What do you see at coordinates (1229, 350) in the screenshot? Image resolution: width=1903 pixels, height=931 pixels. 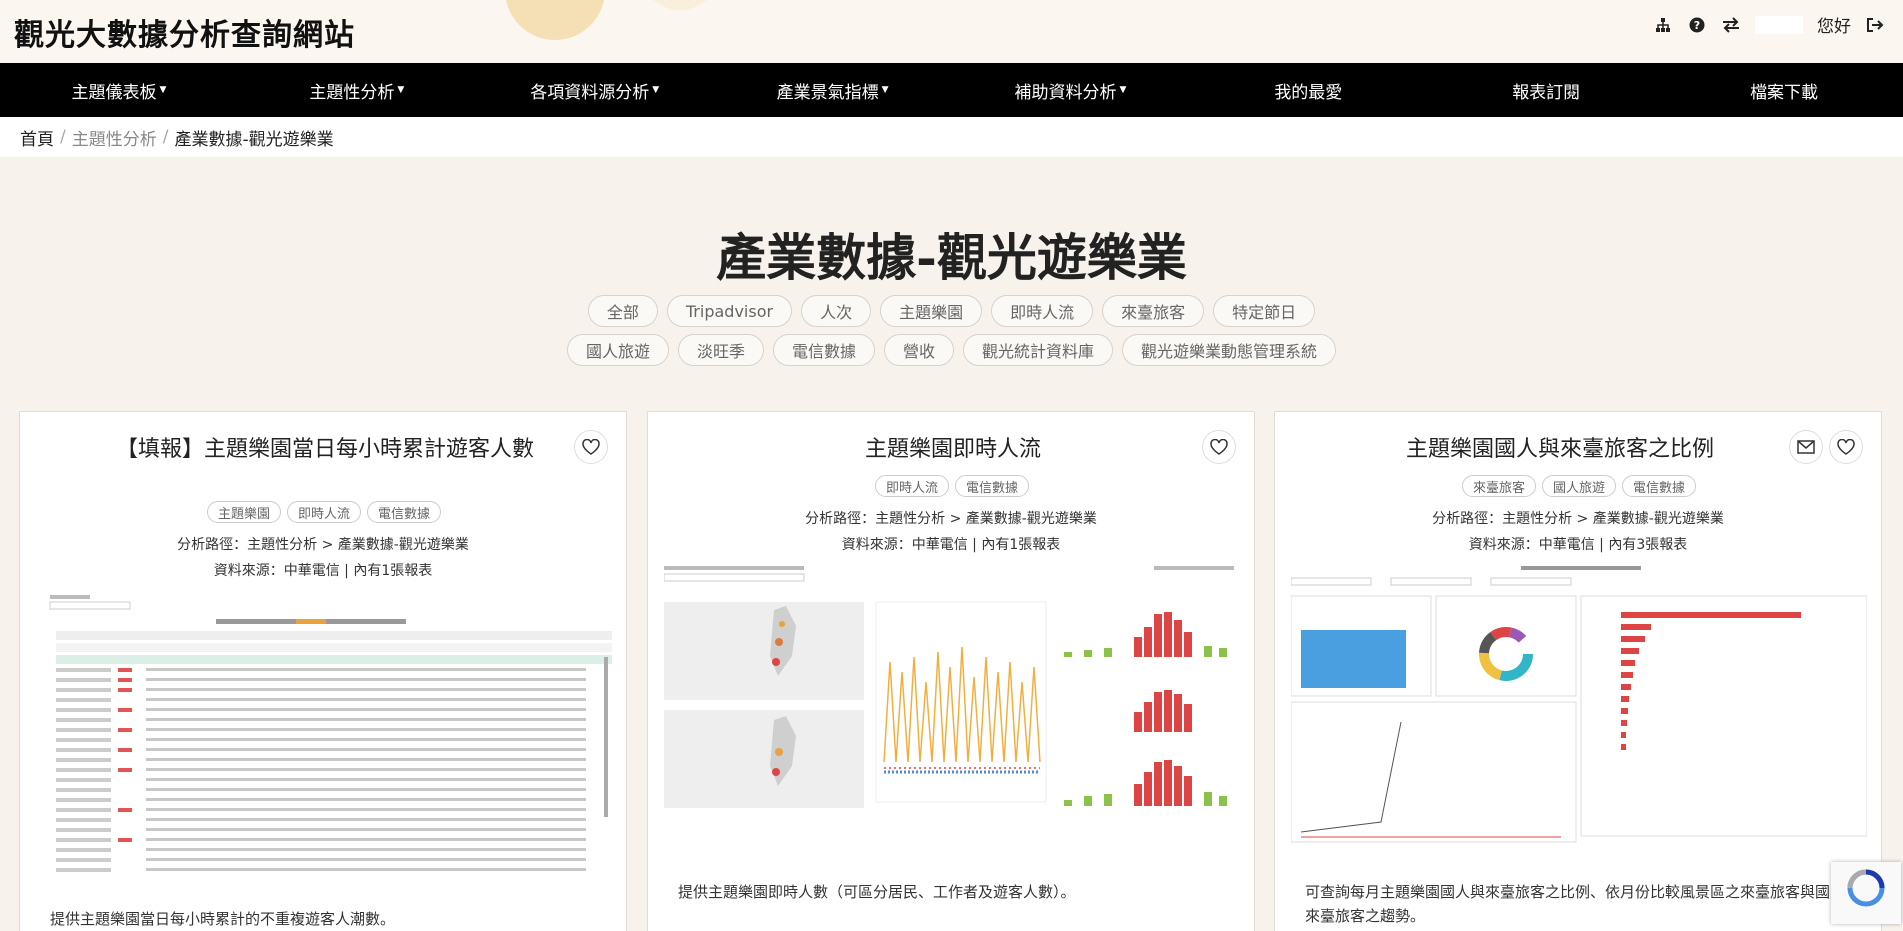 I see `filter-tag: 觀光遊樂業動態管理系統` at bounding box center [1229, 350].